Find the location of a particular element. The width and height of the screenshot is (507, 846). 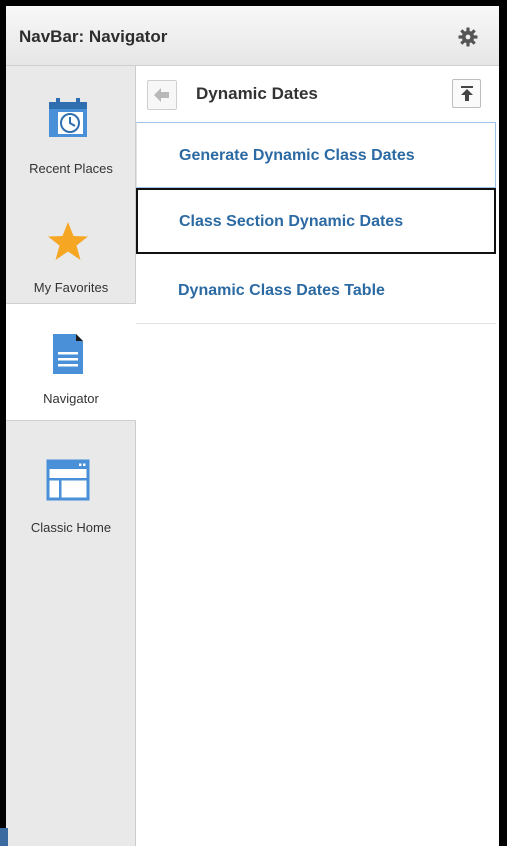

folder-title: Dynamic Dates is located at coordinates (257, 93).